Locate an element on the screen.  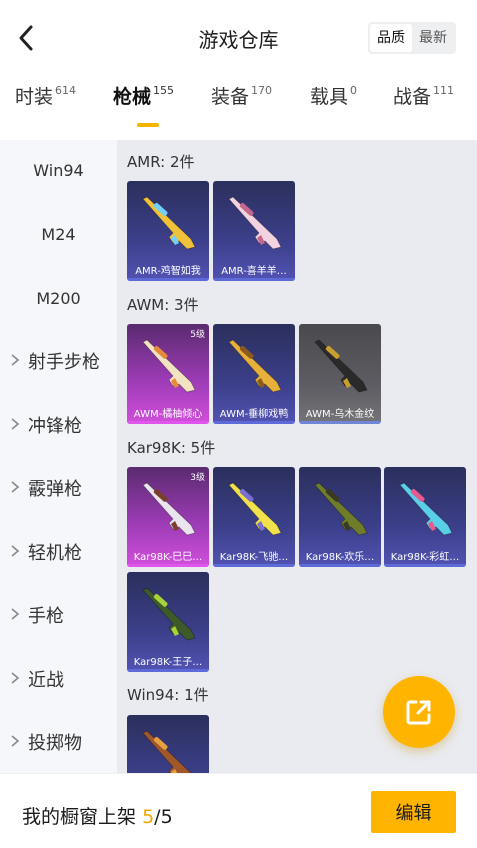
sidebar-category-throwables: 投掷物 is located at coordinates (58, 742).